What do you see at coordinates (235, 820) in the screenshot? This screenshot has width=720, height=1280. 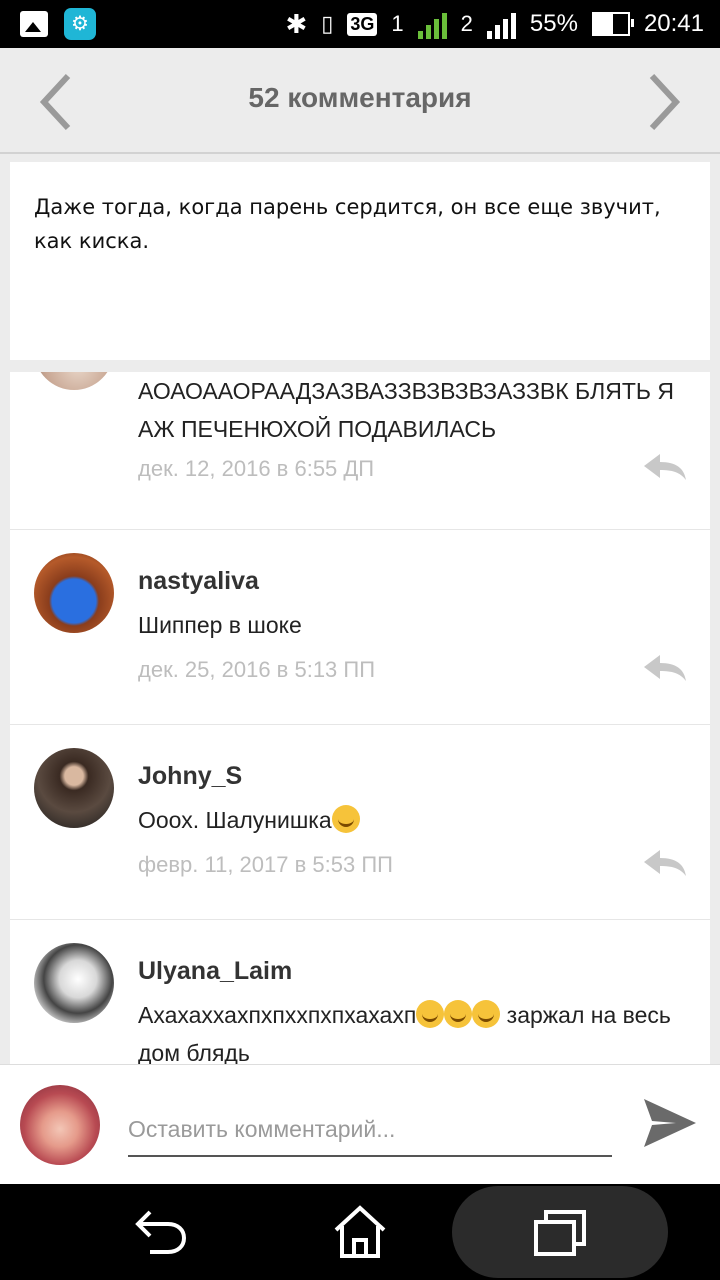 I see `comment-text: Ооох. Шалунишка` at bounding box center [235, 820].